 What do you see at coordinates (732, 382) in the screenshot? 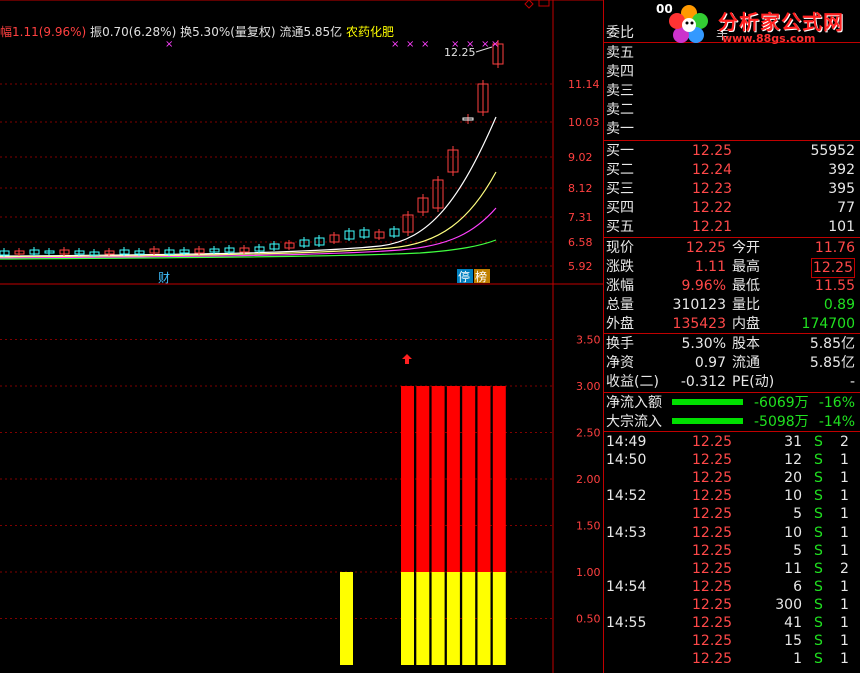
I see `fund-row: 收益(二) -0.312 PE(动) -` at bounding box center [732, 382].